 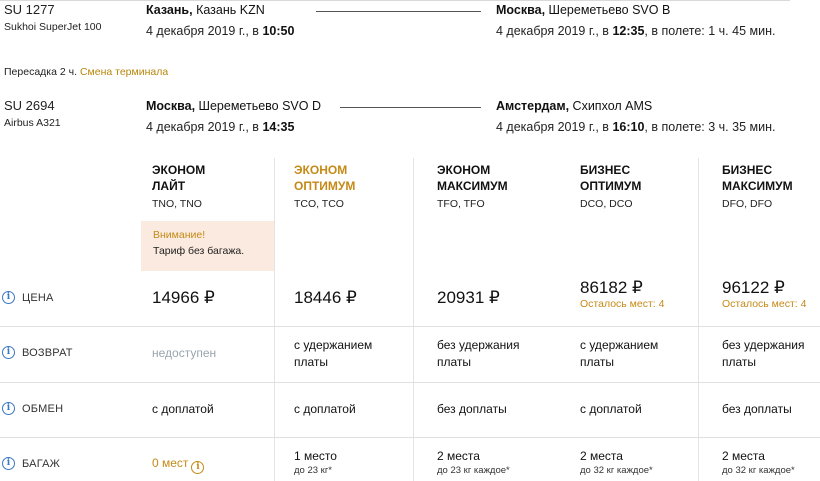 I want to click on fare-price: 86182 ₽, so click(x=611, y=287).